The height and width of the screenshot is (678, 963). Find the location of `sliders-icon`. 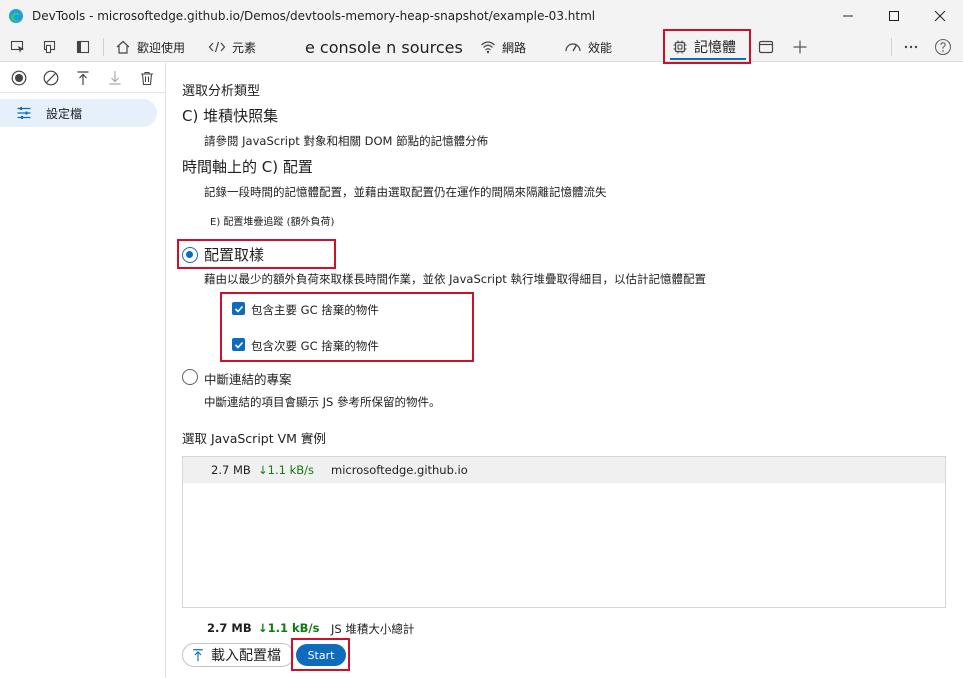

sliders-icon is located at coordinates (24, 113).